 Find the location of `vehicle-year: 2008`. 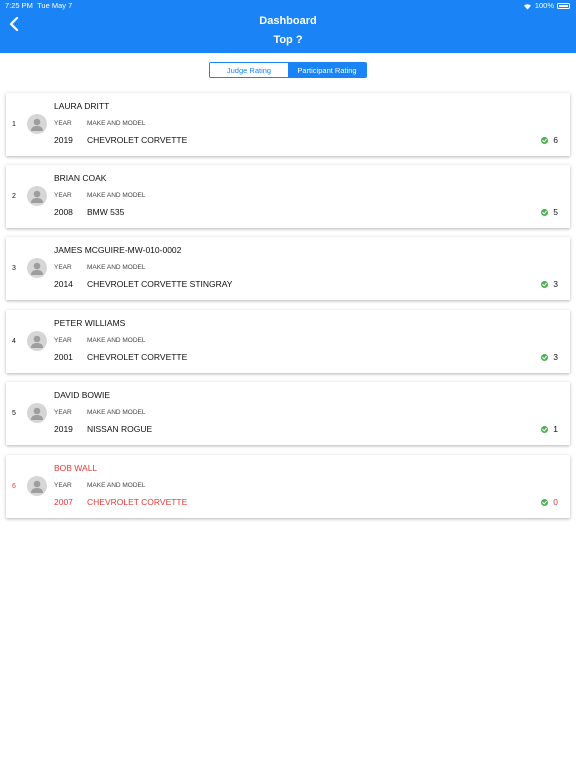

vehicle-year: 2008 is located at coordinates (63, 212).